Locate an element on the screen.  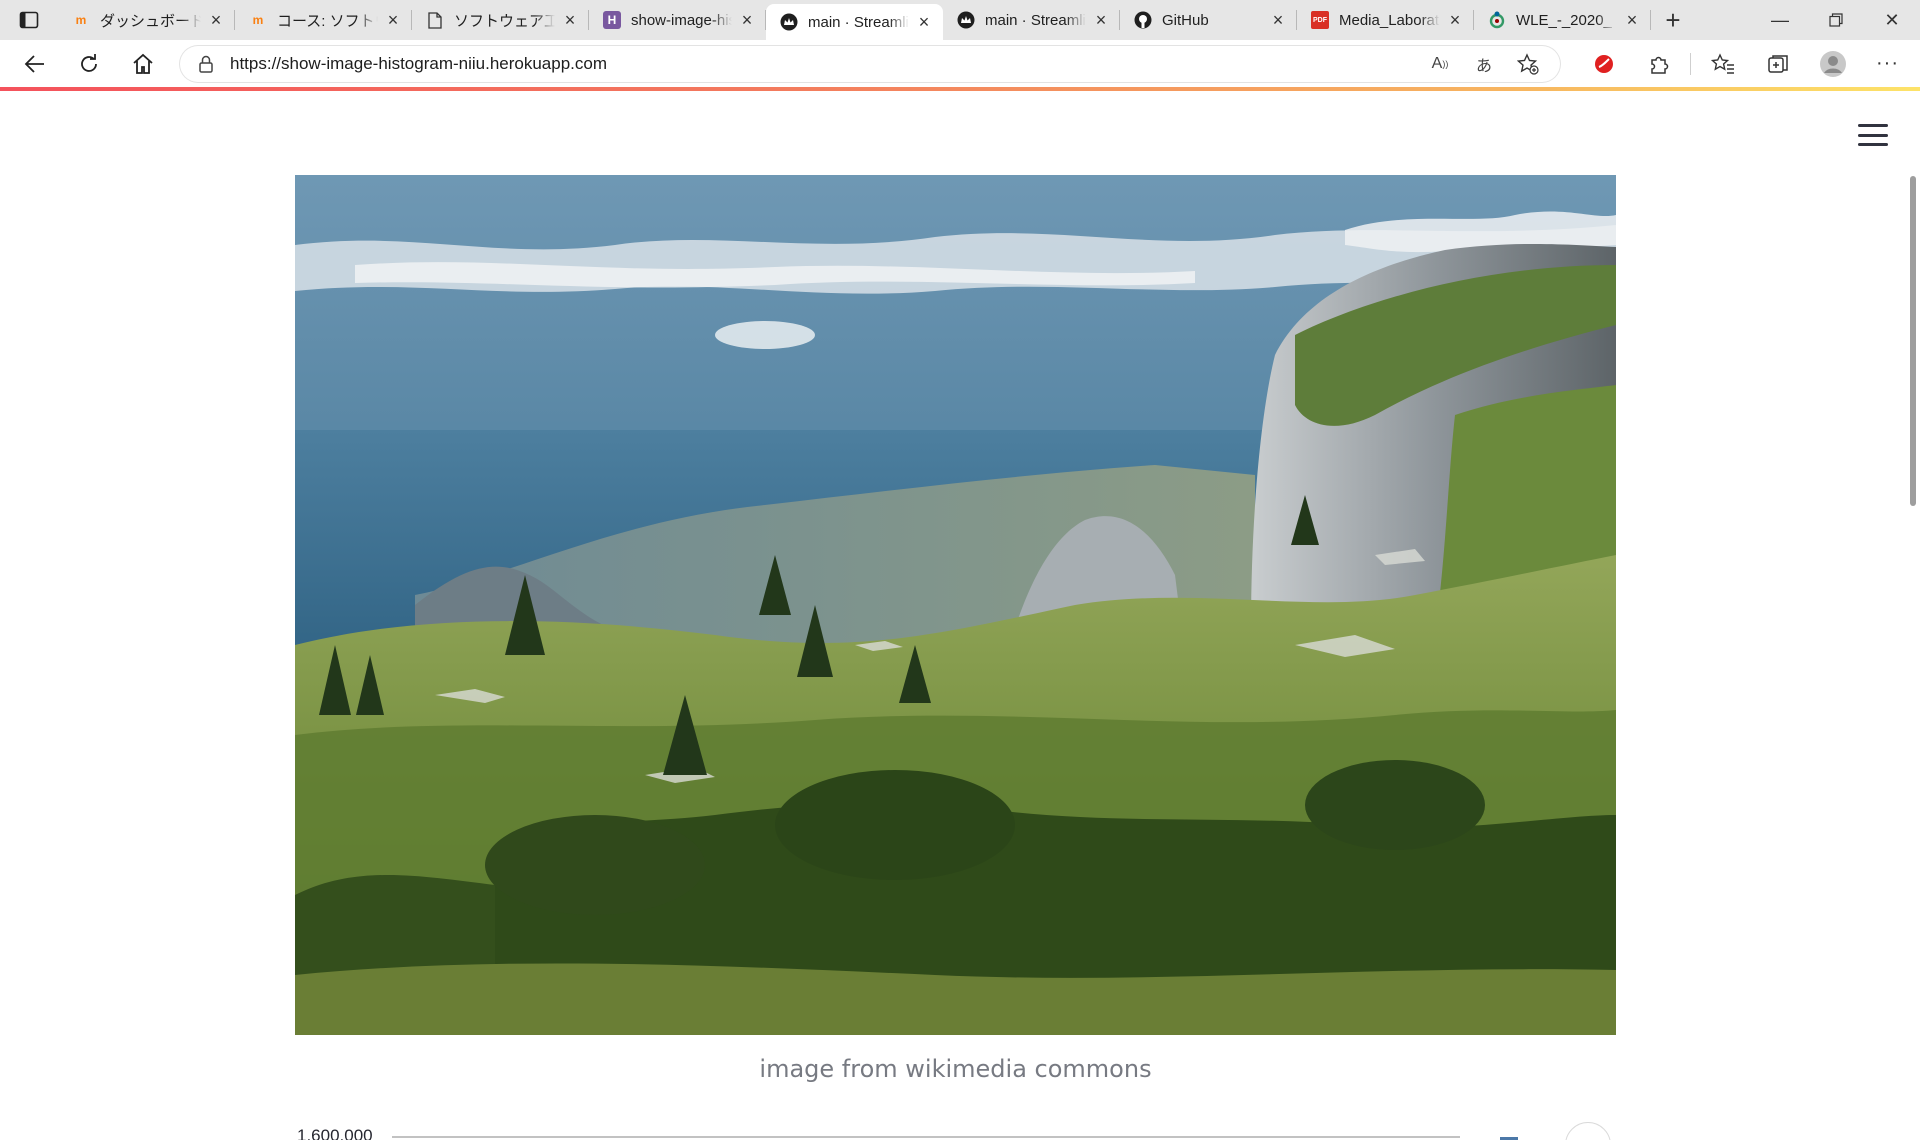
document-icon is located at coordinates (435, 20).